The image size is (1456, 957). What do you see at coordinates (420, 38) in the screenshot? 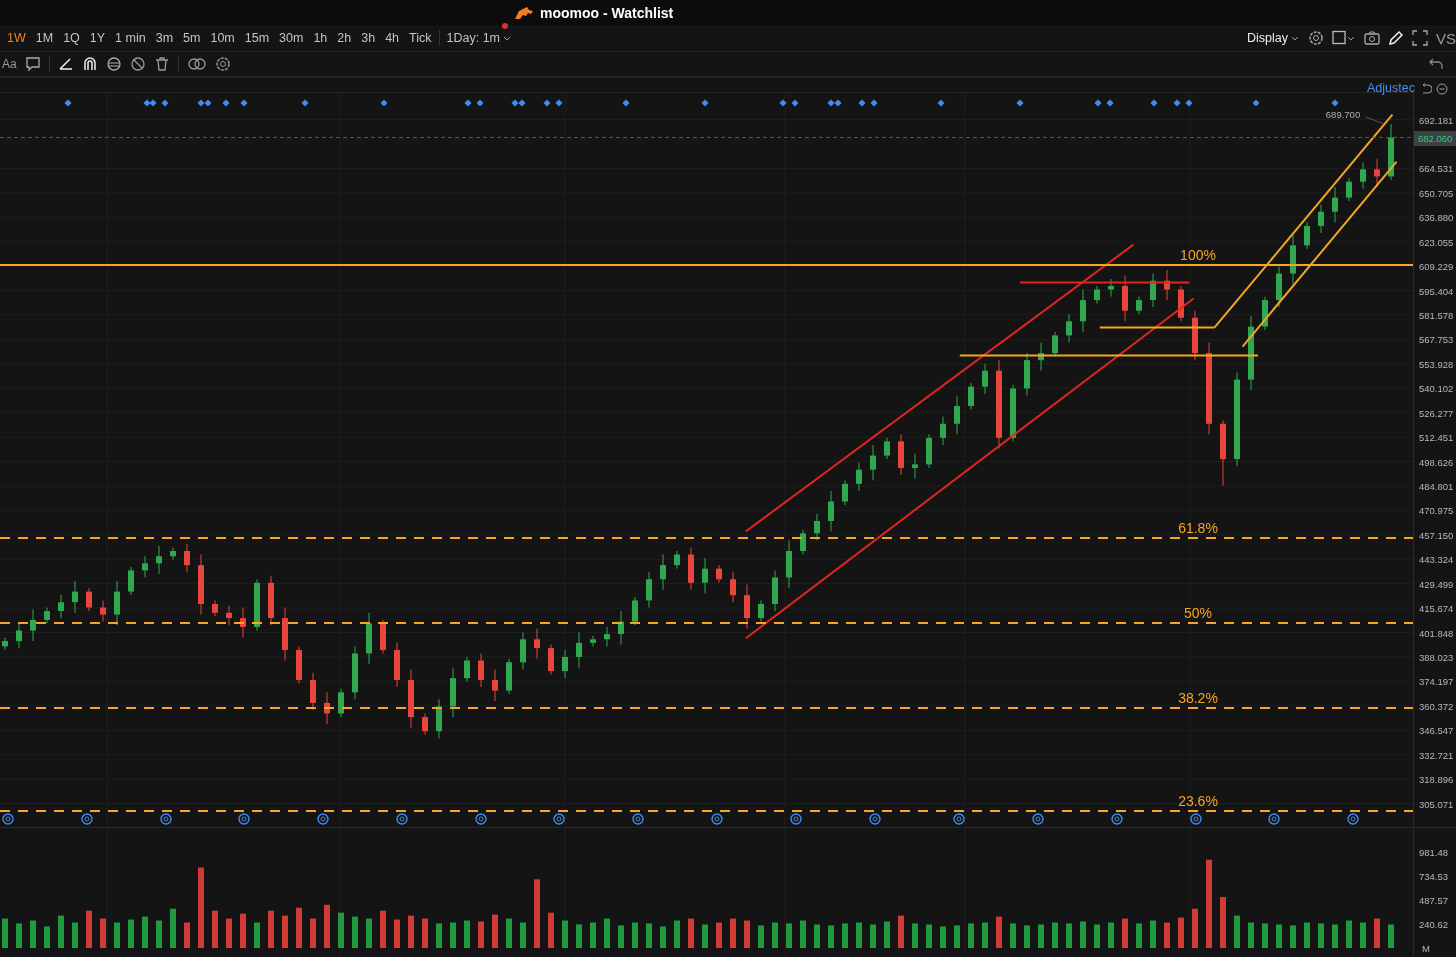
I see `period-tab: Tick` at bounding box center [420, 38].